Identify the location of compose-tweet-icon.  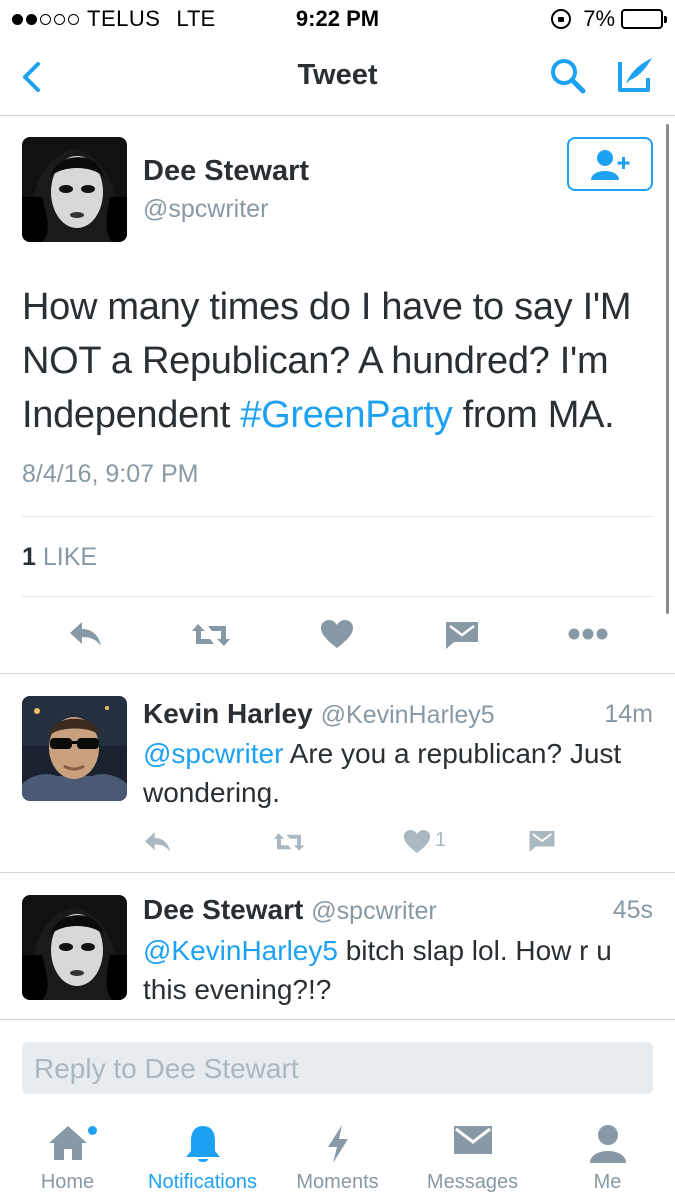
(634, 76).